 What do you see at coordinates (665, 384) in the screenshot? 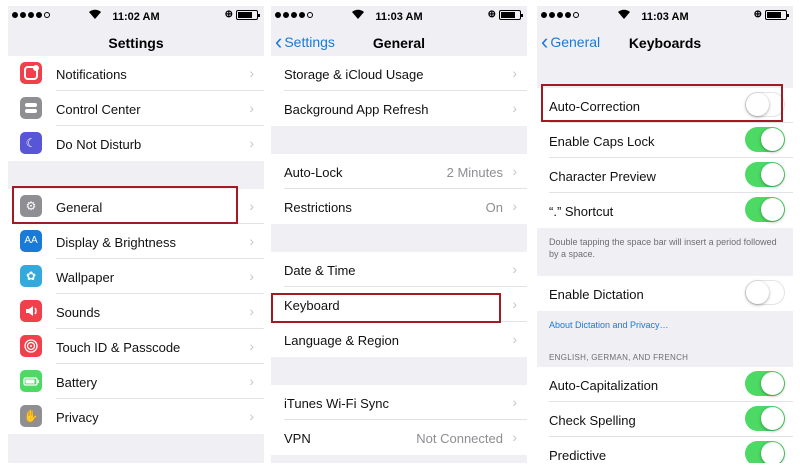
I see `keyboard-setting-auto-capitalization: Auto-Capitalization` at bounding box center [665, 384].